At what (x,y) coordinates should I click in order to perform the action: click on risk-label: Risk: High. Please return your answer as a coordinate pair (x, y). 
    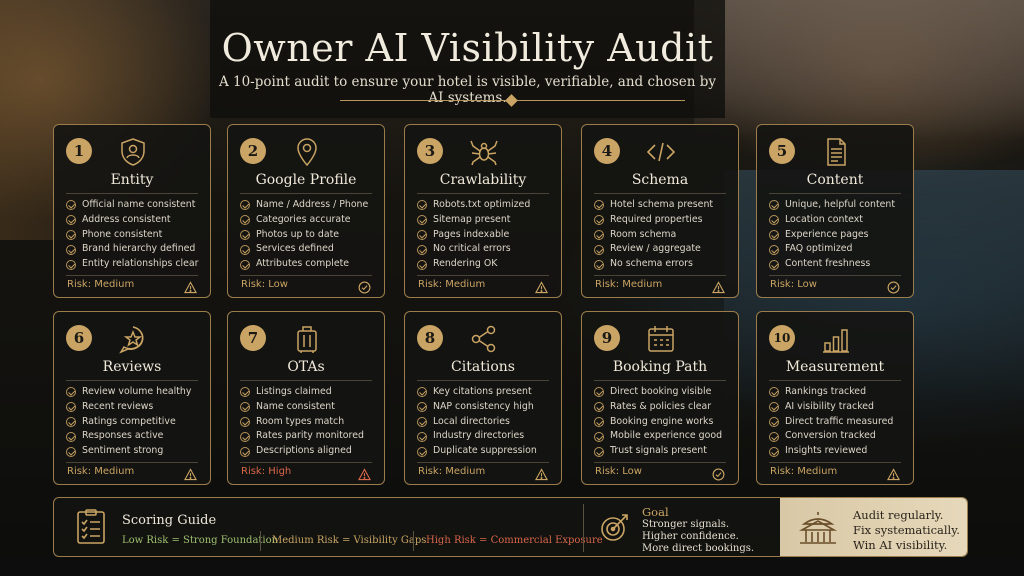
    Looking at the image, I should click on (266, 471).